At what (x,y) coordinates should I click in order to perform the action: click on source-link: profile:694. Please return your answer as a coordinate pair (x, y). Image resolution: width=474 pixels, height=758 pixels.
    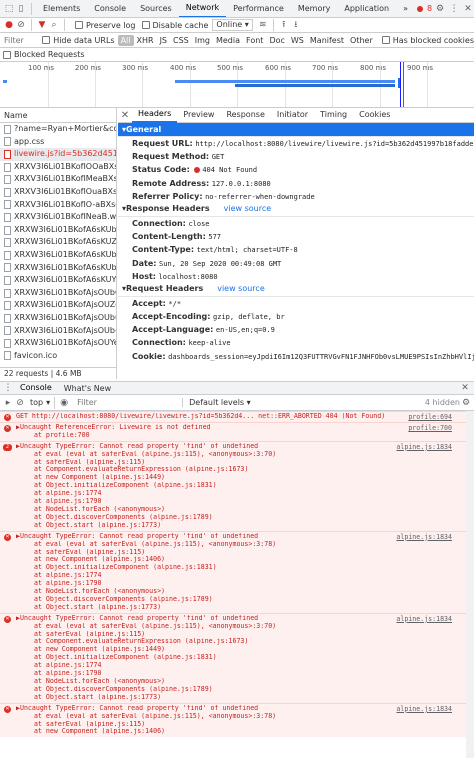
    Looking at the image, I should click on (430, 417).